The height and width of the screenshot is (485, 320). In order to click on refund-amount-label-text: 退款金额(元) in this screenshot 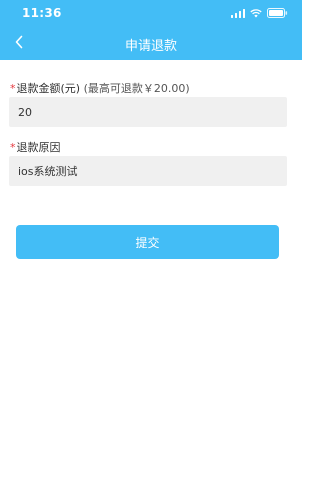, I will do `click(48, 88)`.